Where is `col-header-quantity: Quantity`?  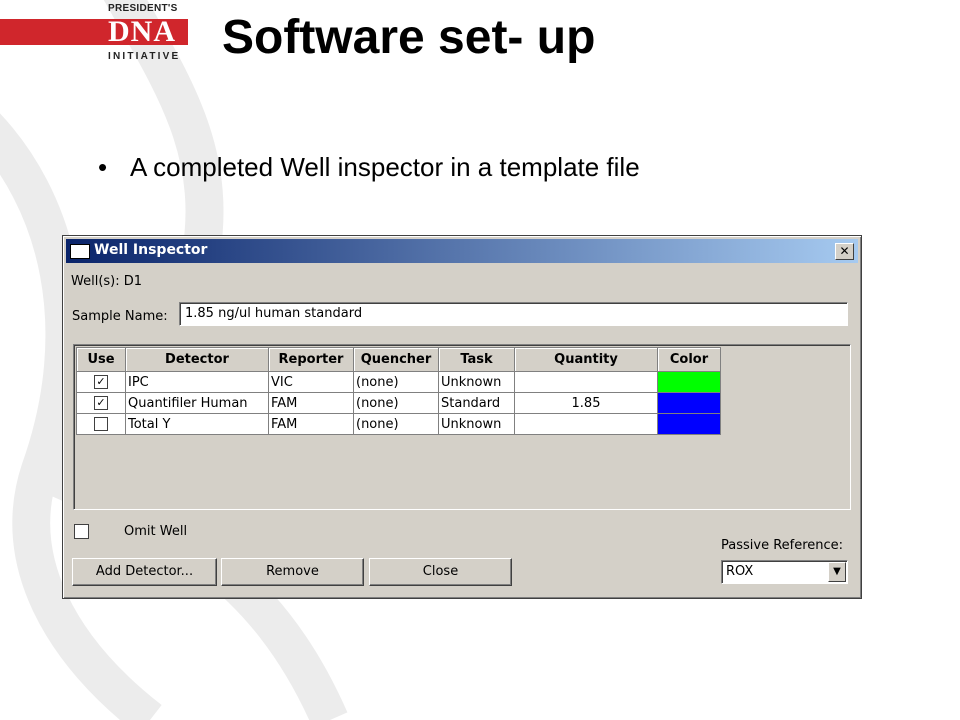
col-header-quantity: Quantity is located at coordinates (586, 359).